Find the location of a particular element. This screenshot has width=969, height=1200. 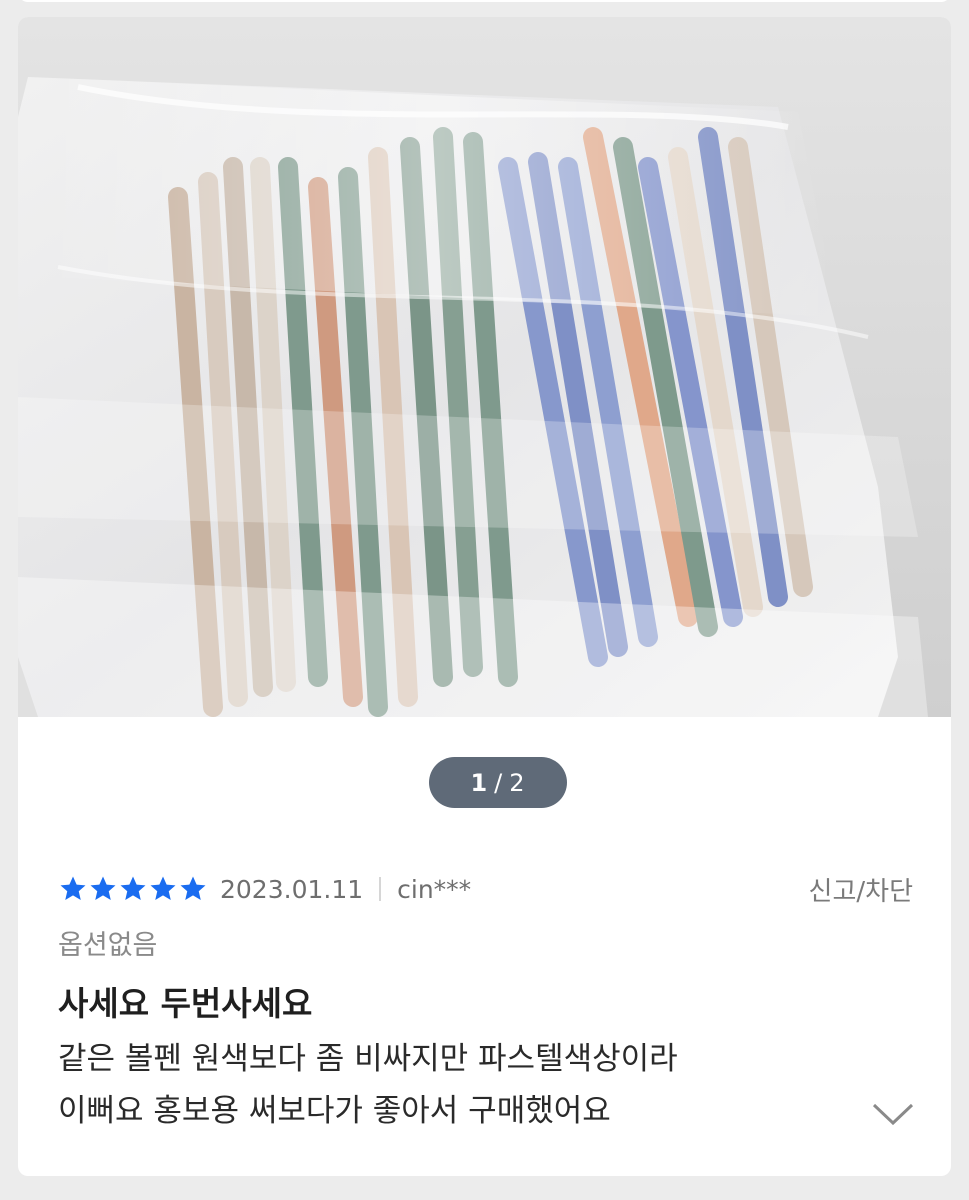

image-pager: 1 / 2 is located at coordinates (498, 782).